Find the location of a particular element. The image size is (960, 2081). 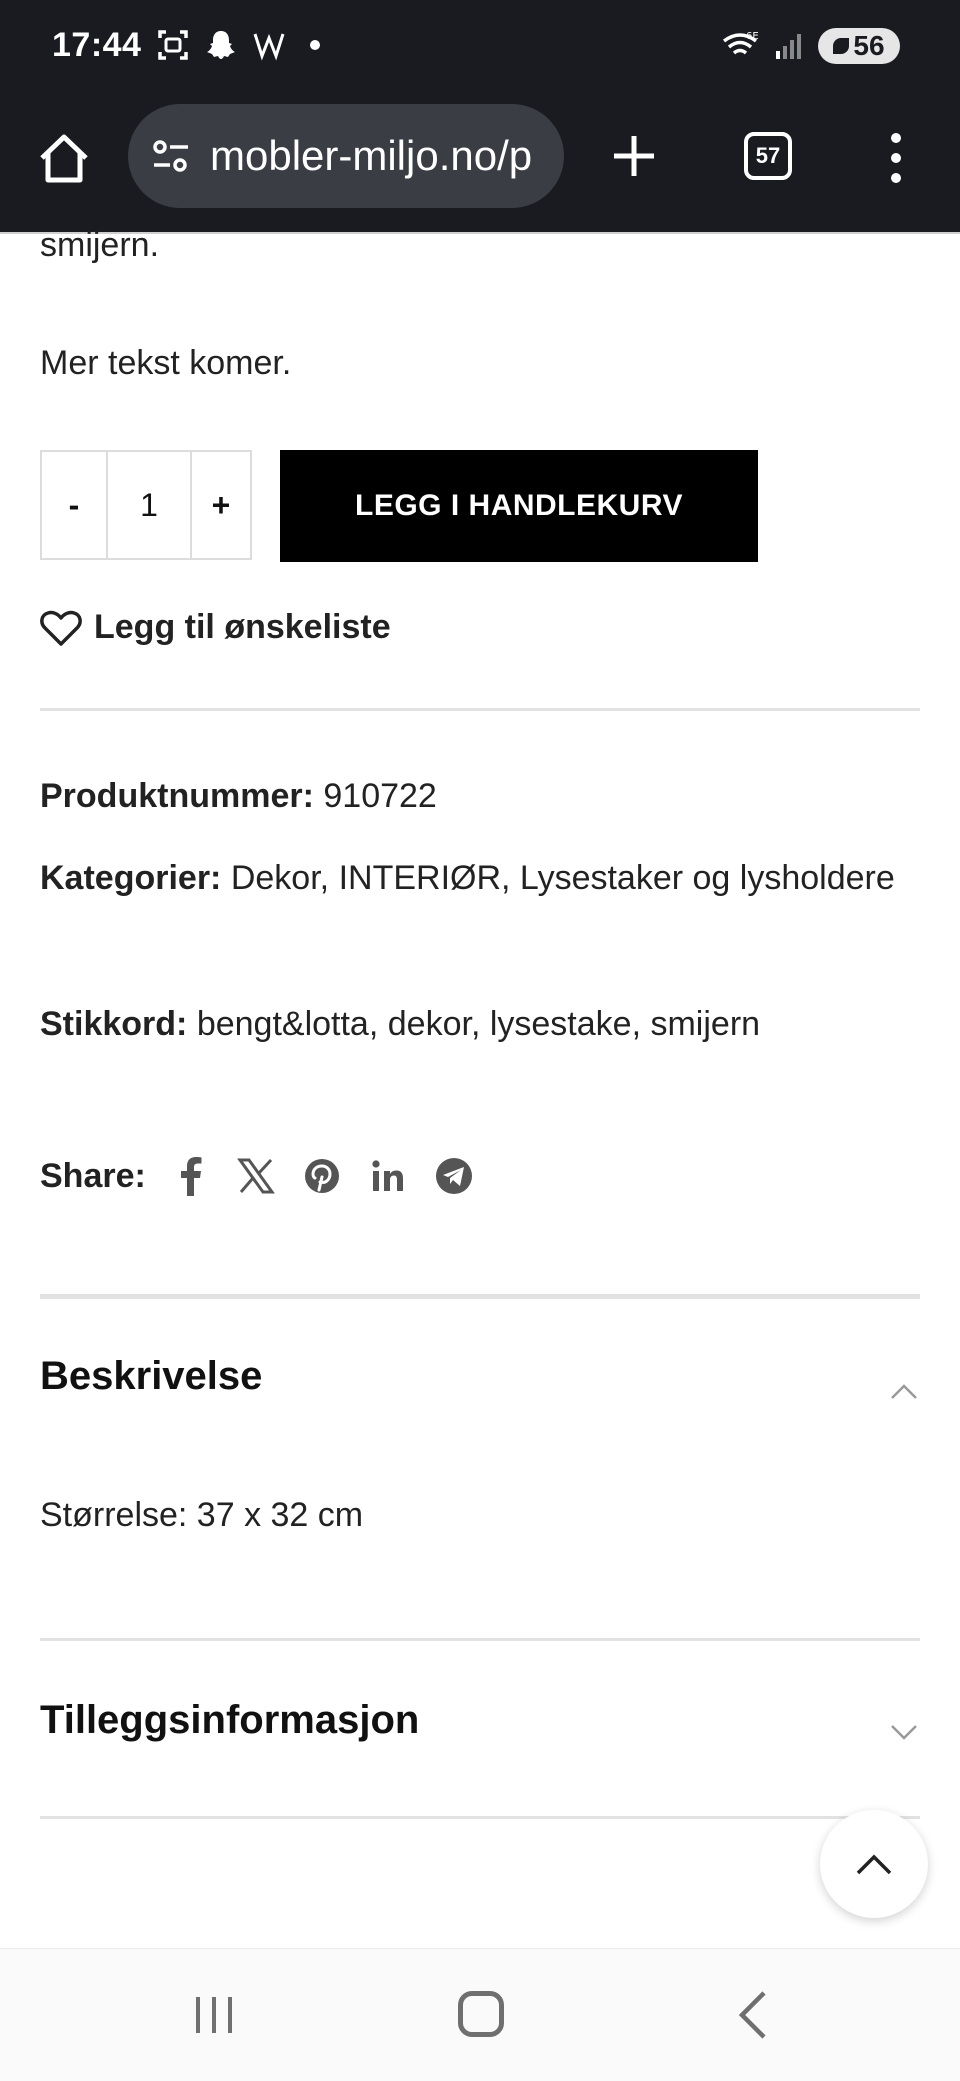

quantity-increase-button: + is located at coordinates (221, 505).